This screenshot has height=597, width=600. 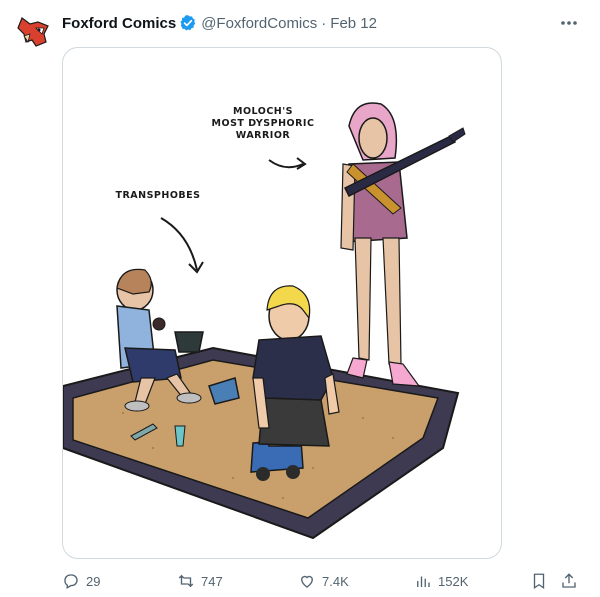 What do you see at coordinates (71, 581) in the screenshot?
I see `reply-icon` at bounding box center [71, 581].